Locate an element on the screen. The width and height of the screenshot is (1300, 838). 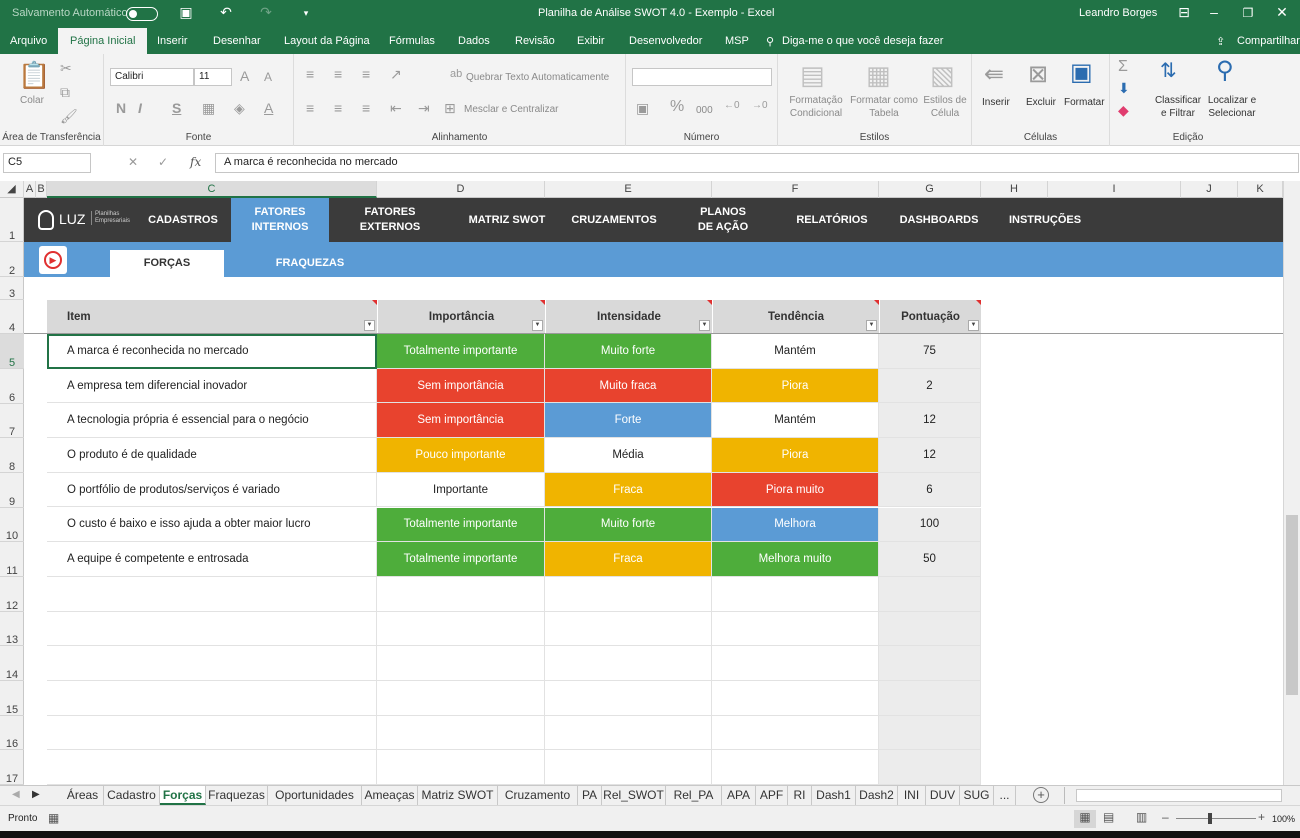
column-header-i: I is located at coordinates (1114, 189).